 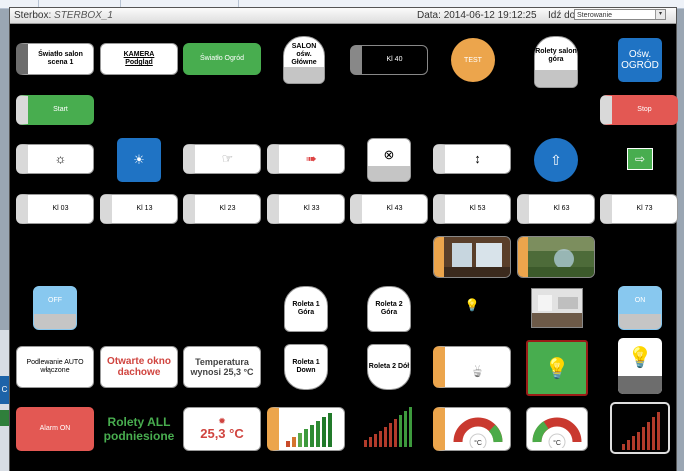 I want to click on kl40-button: Kl 40, so click(x=389, y=60).